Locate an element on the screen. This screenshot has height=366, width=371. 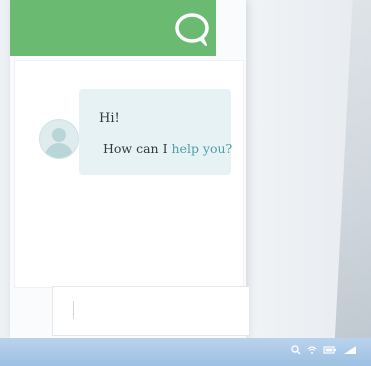
system-tray is located at coordinates (324, 351).